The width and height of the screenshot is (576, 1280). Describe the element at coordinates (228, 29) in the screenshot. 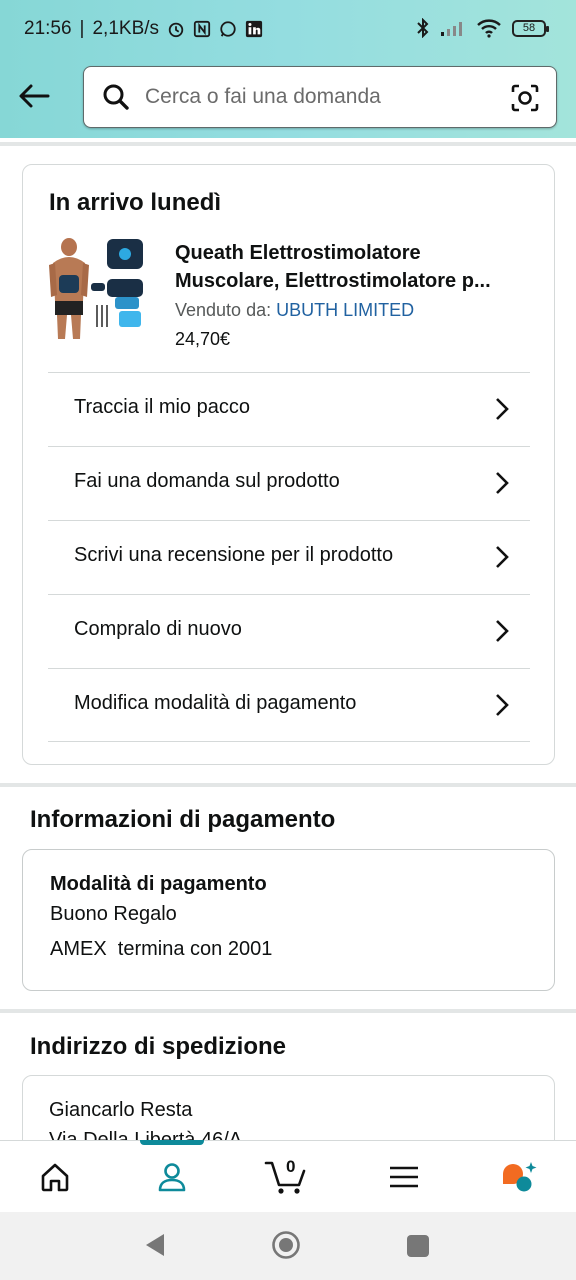

I see `whatsapp-icon` at that location.